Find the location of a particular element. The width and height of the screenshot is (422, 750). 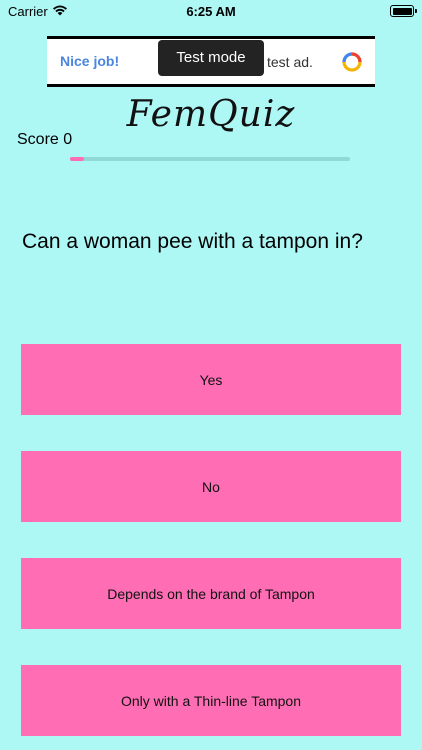

answer-button-thin-line: Only with a Thin-line Tampon is located at coordinates (211, 700).